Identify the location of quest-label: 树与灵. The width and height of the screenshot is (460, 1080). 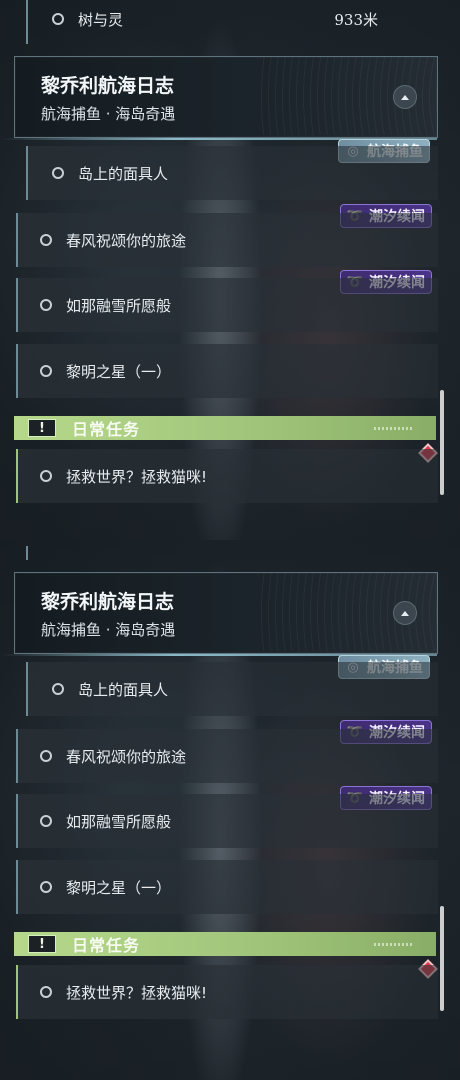
(101, 19).